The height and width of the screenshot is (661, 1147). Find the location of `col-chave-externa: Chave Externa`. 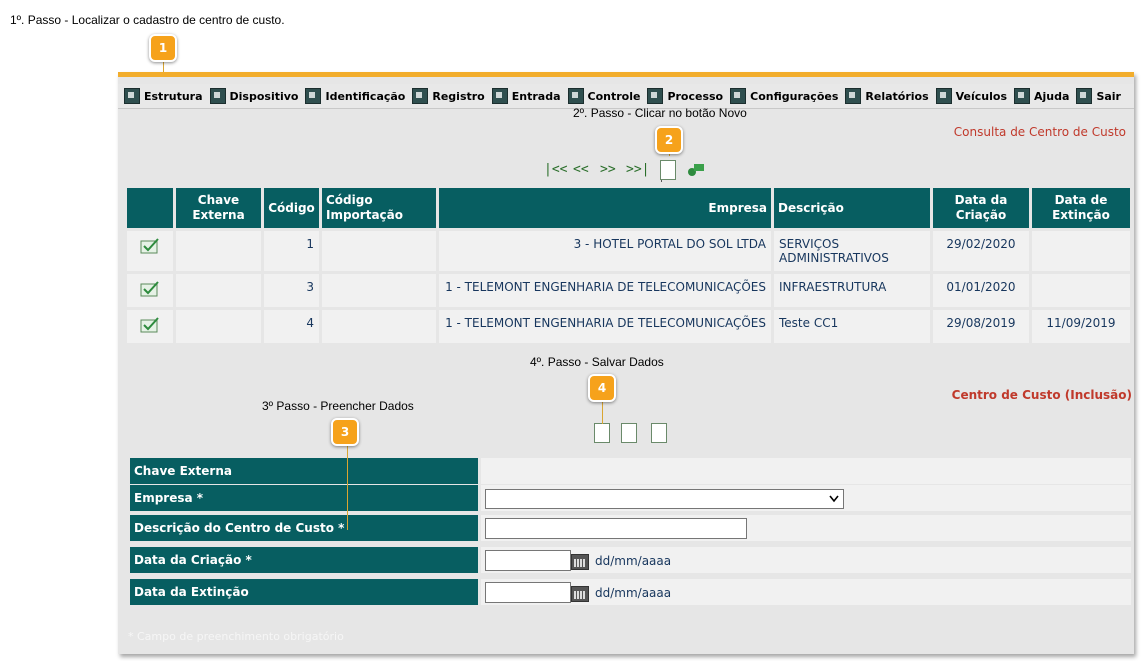

col-chave-externa: Chave Externa is located at coordinates (218, 208).